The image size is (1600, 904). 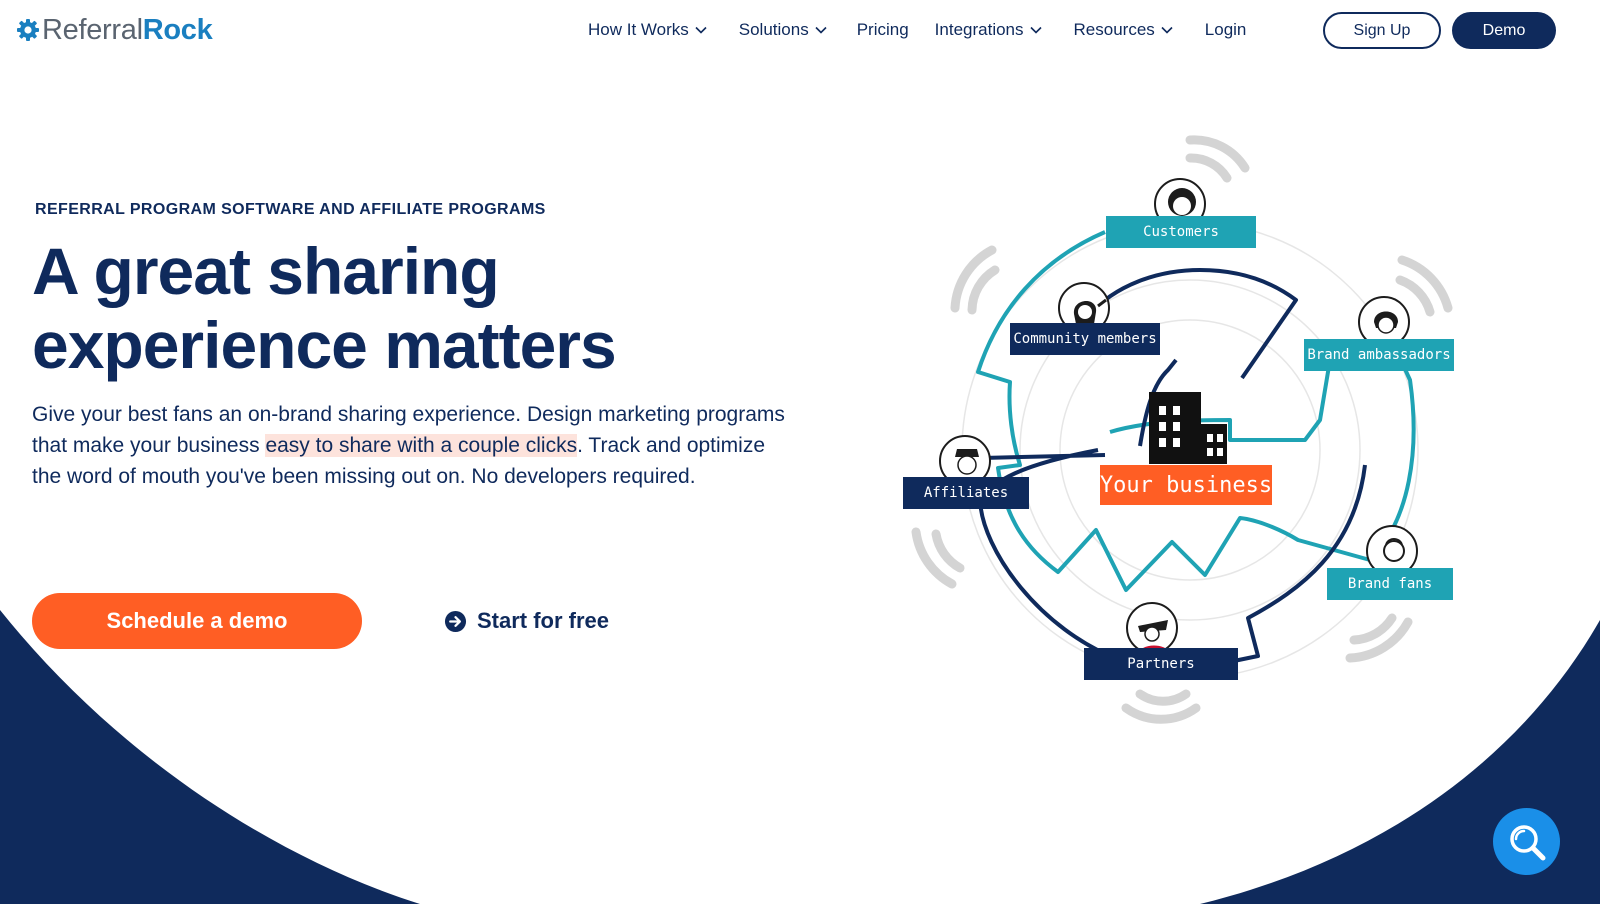 I want to click on headline-line-1: A great sharing, so click(x=266, y=271).